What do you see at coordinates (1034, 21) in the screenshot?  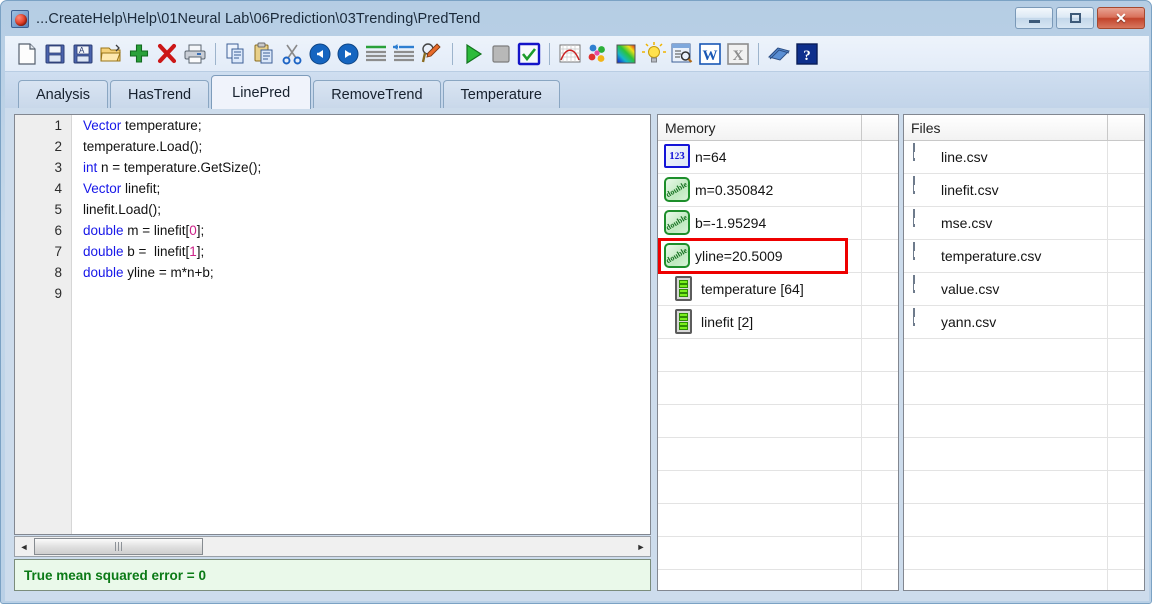 I see `minimize-icon` at bounding box center [1034, 21].